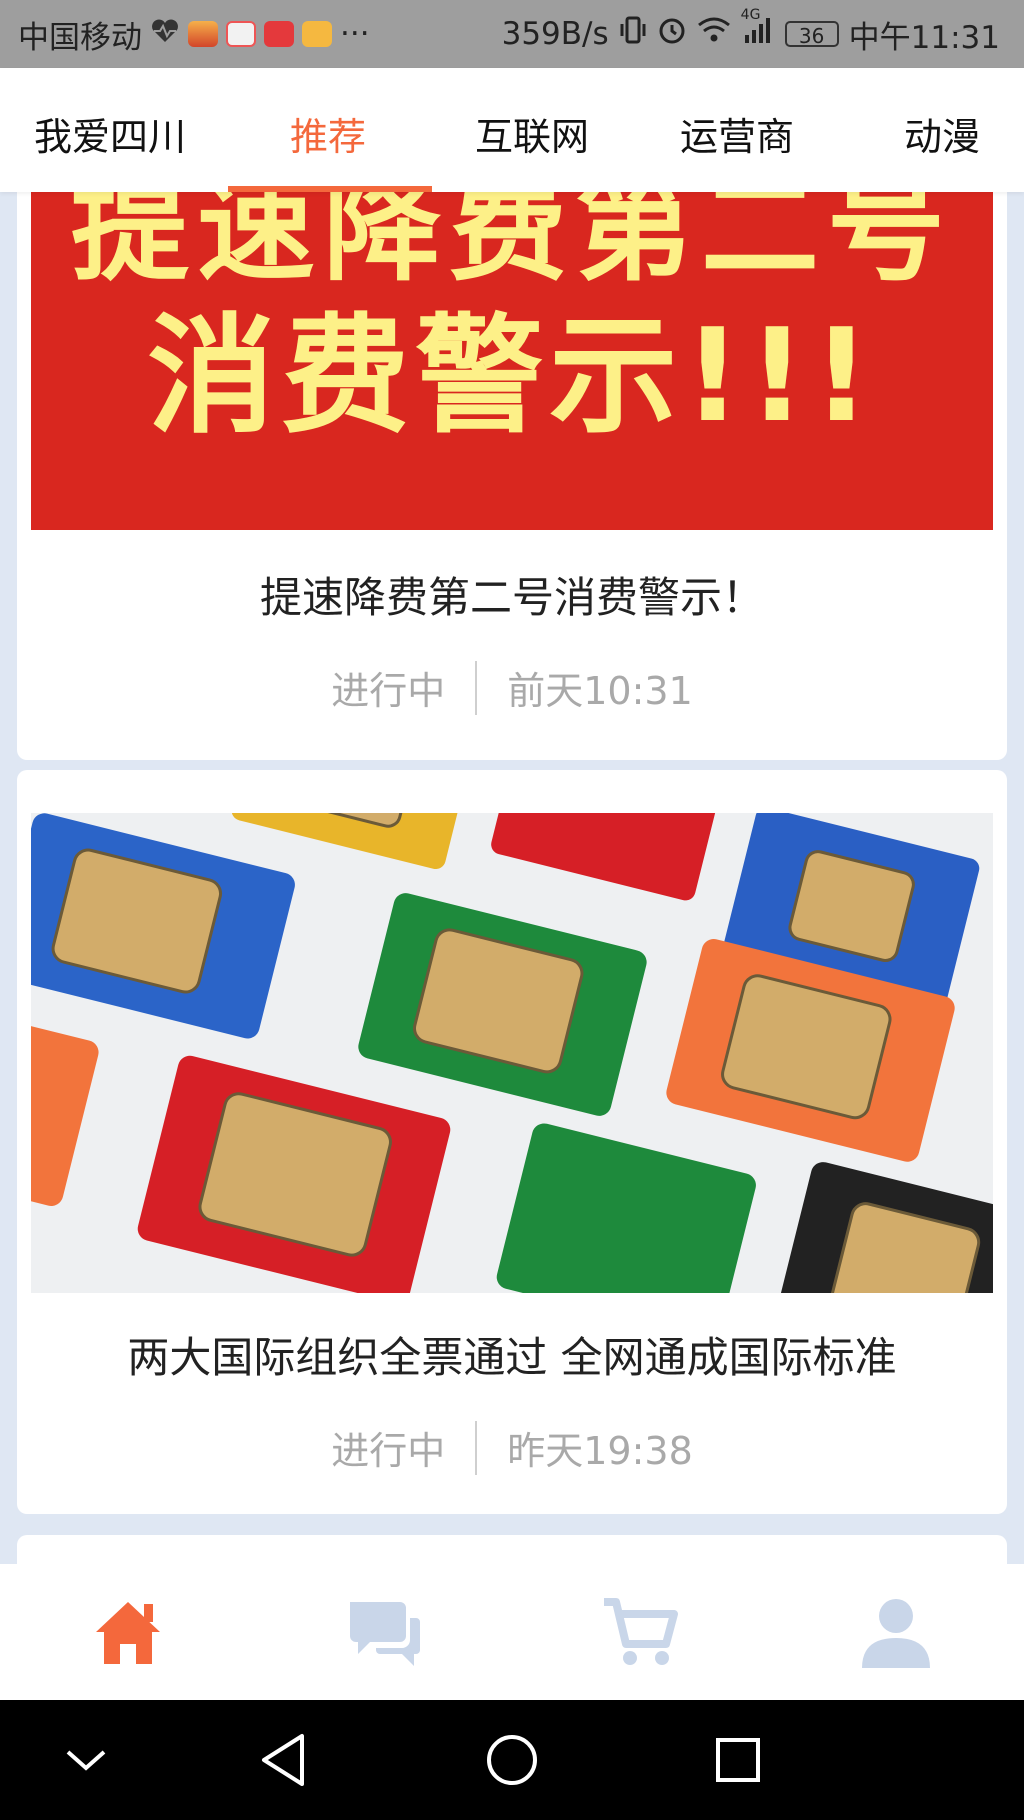 Image resolution: width=1024 pixels, height=1820 pixels. I want to click on more-notifications-icon: ···, so click(355, 34).